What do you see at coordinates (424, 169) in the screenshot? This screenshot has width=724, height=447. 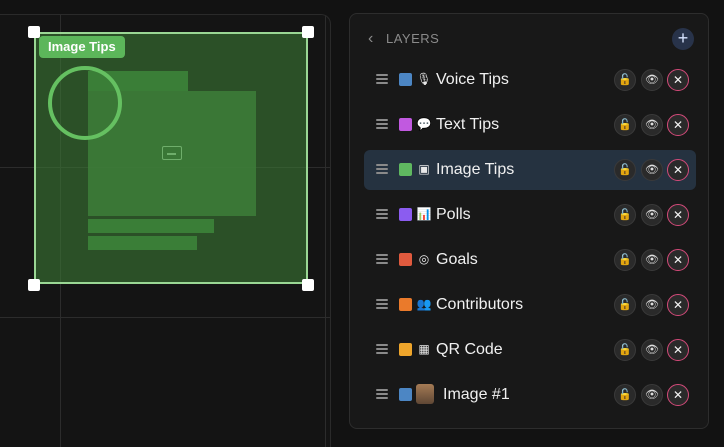 I see `image-icon: ▣` at bounding box center [424, 169].